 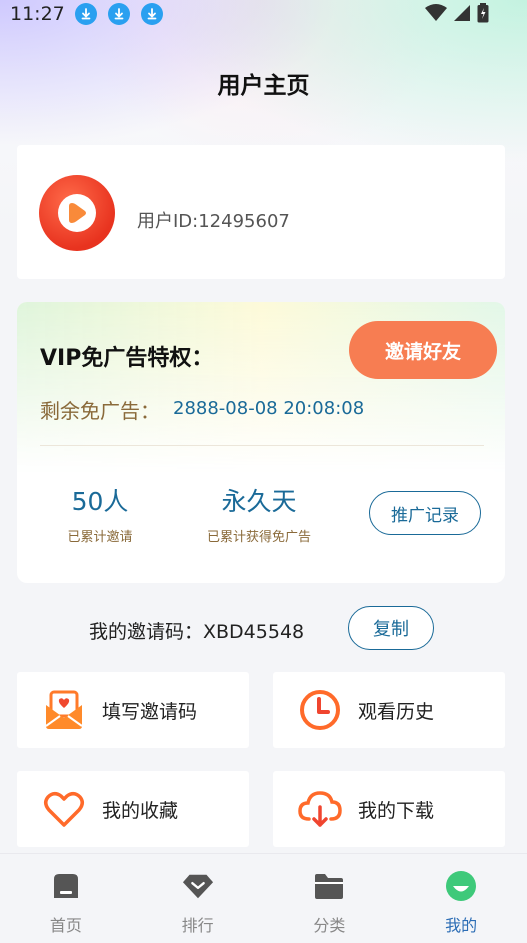 I want to click on adfree-days-stat: 永久天 已累计获得免广告, so click(x=259, y=513).